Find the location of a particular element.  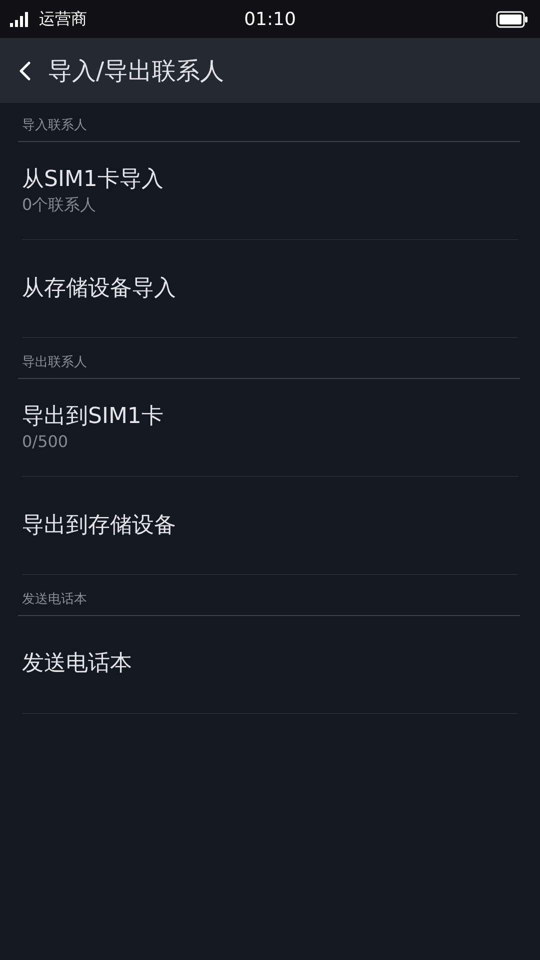

list-item: 导出到SIM1卡 0/500 is located at coordinates (270, 428).